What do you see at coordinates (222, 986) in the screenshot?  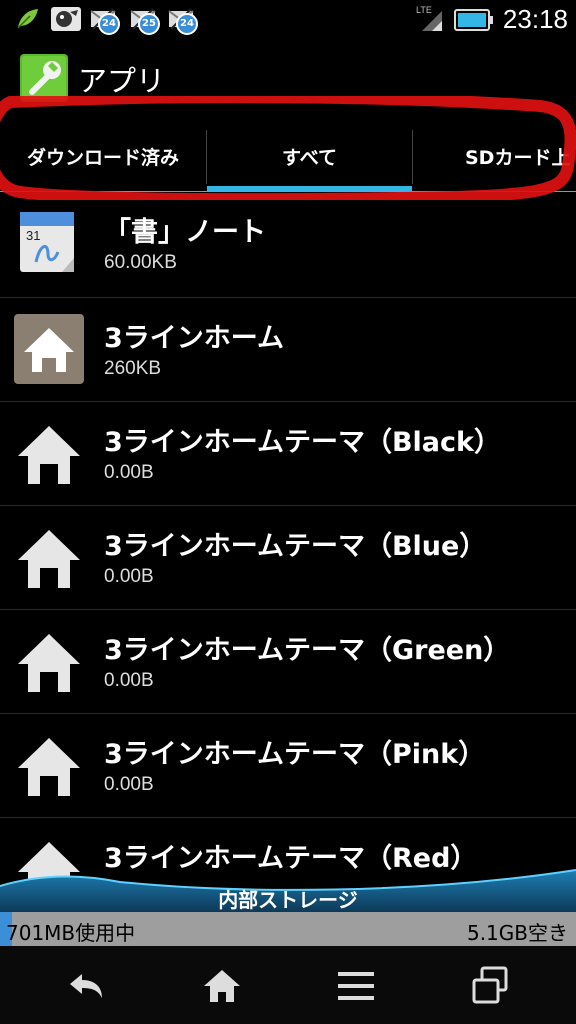 I see `home-nav-icon` at bounding box center [222, 986].